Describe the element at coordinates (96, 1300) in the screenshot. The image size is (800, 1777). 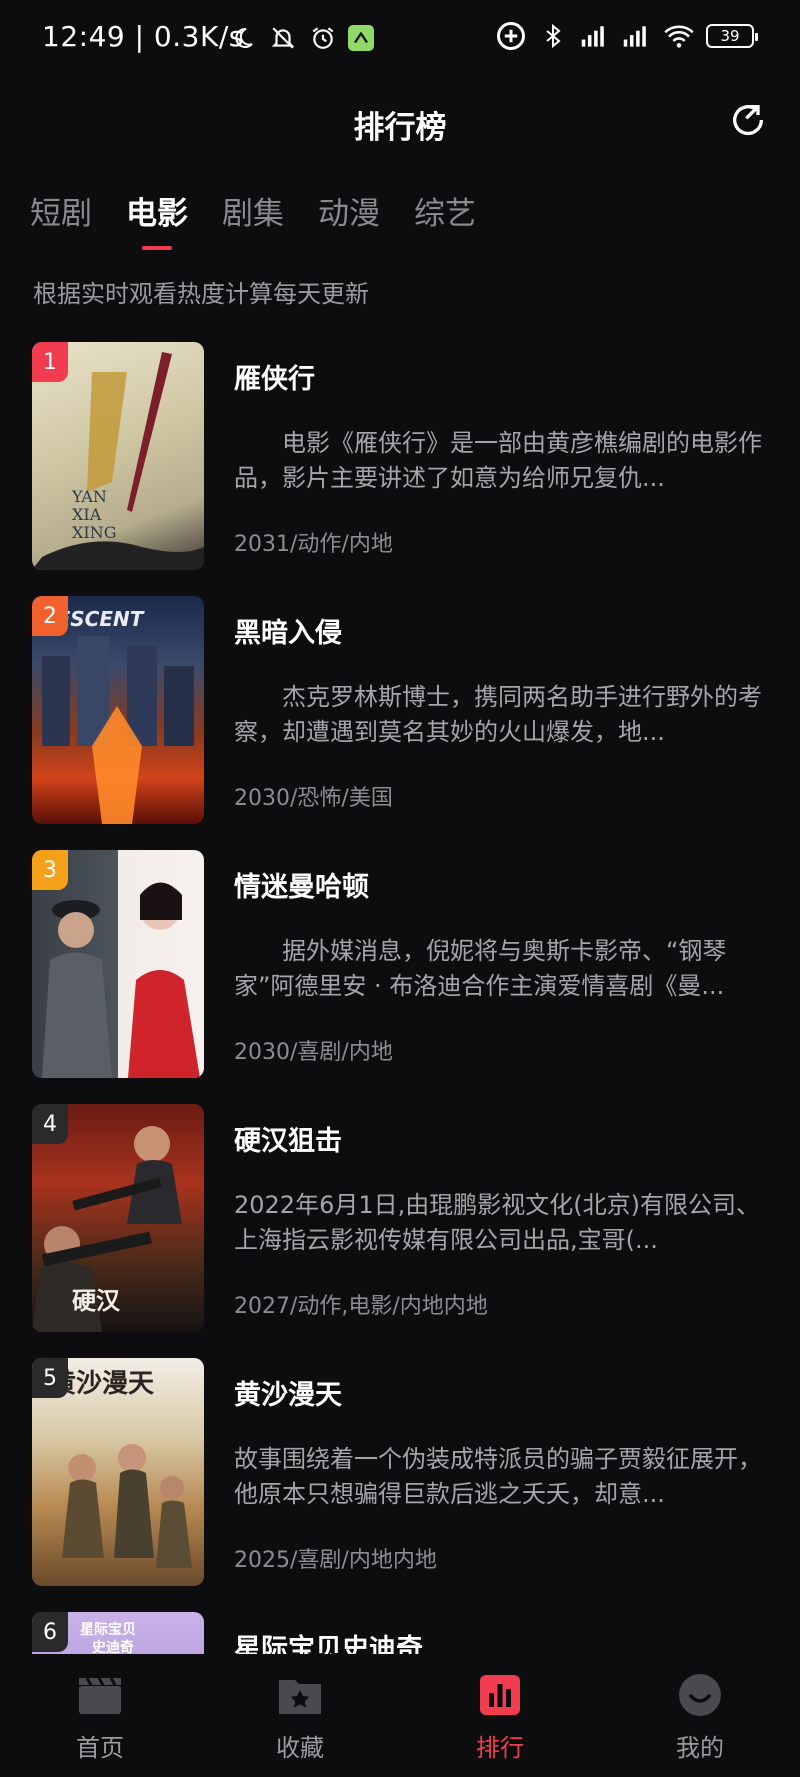
I see `svg-text: 硬汉` at that location.